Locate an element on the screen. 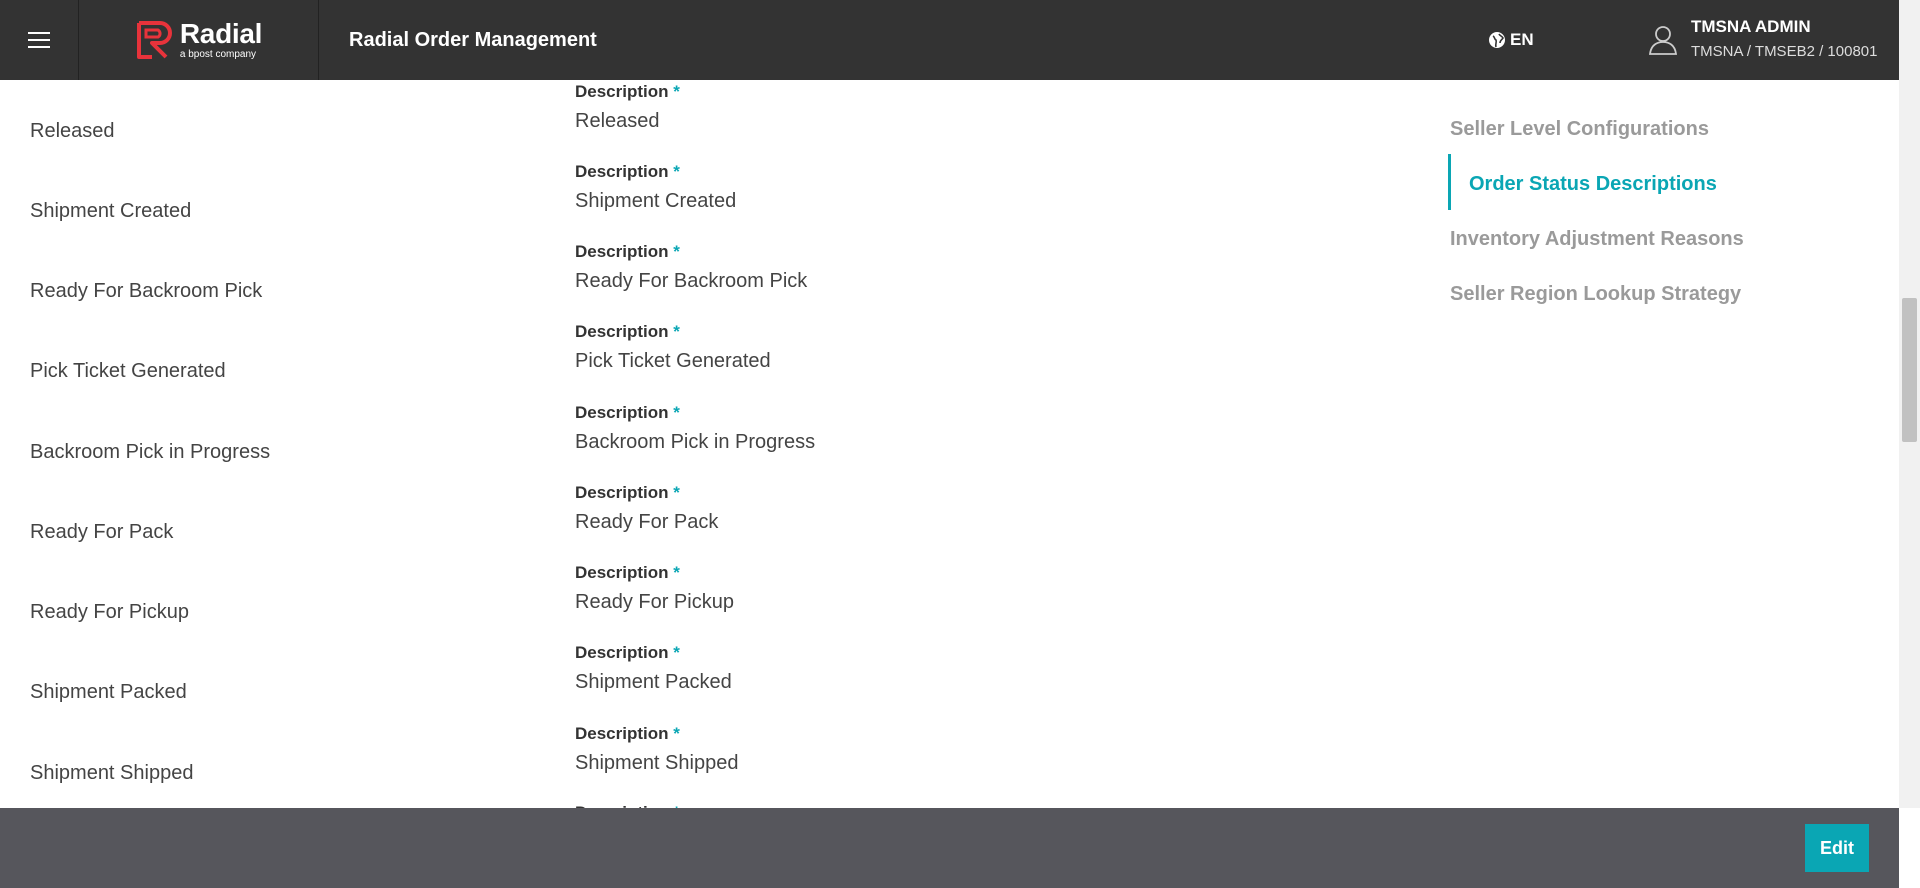 This screenshot has width=1920, height=888. description-field: Description * Ready For Pack is located at coordinates (646, 508).